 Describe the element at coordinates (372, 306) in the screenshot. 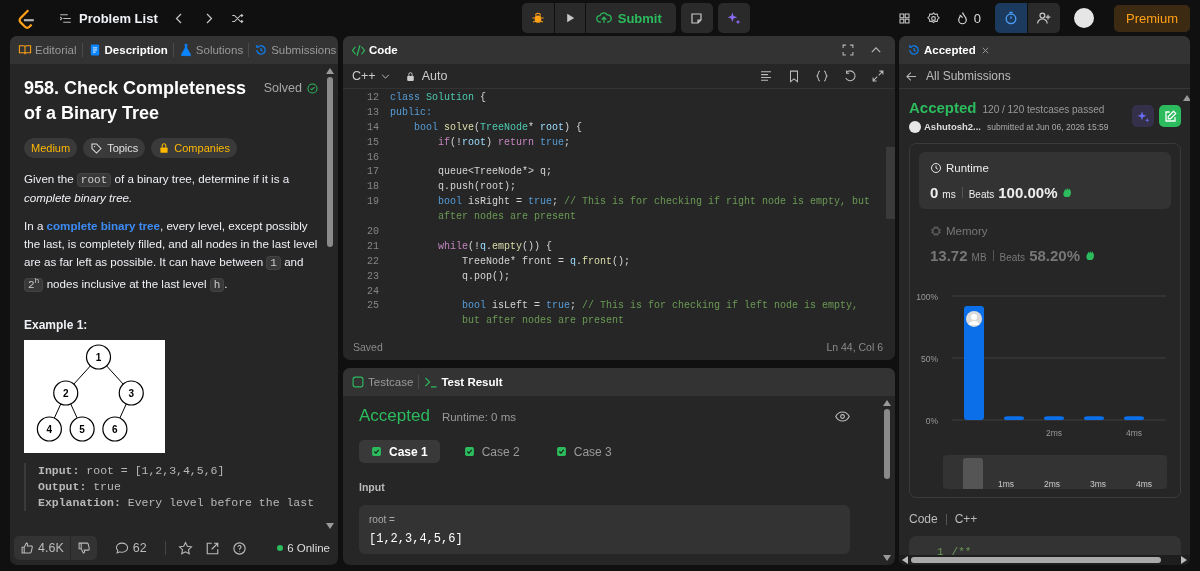

I see `line-number: 25` at that location.